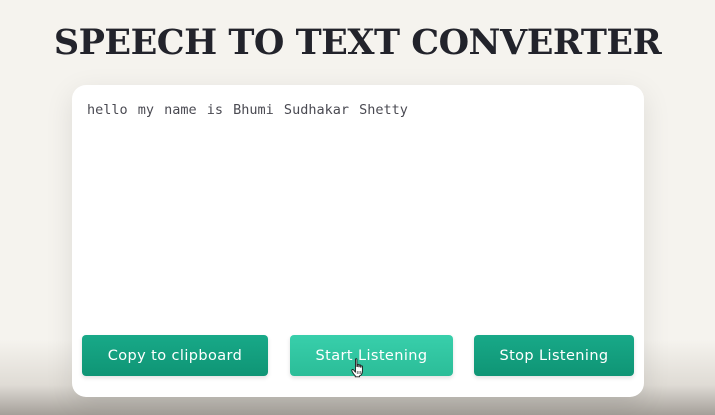  What do you see at coordinates (357, 368) in the screenshot?
I see `hand-pointer-icon` at bounding box center [357, 368].